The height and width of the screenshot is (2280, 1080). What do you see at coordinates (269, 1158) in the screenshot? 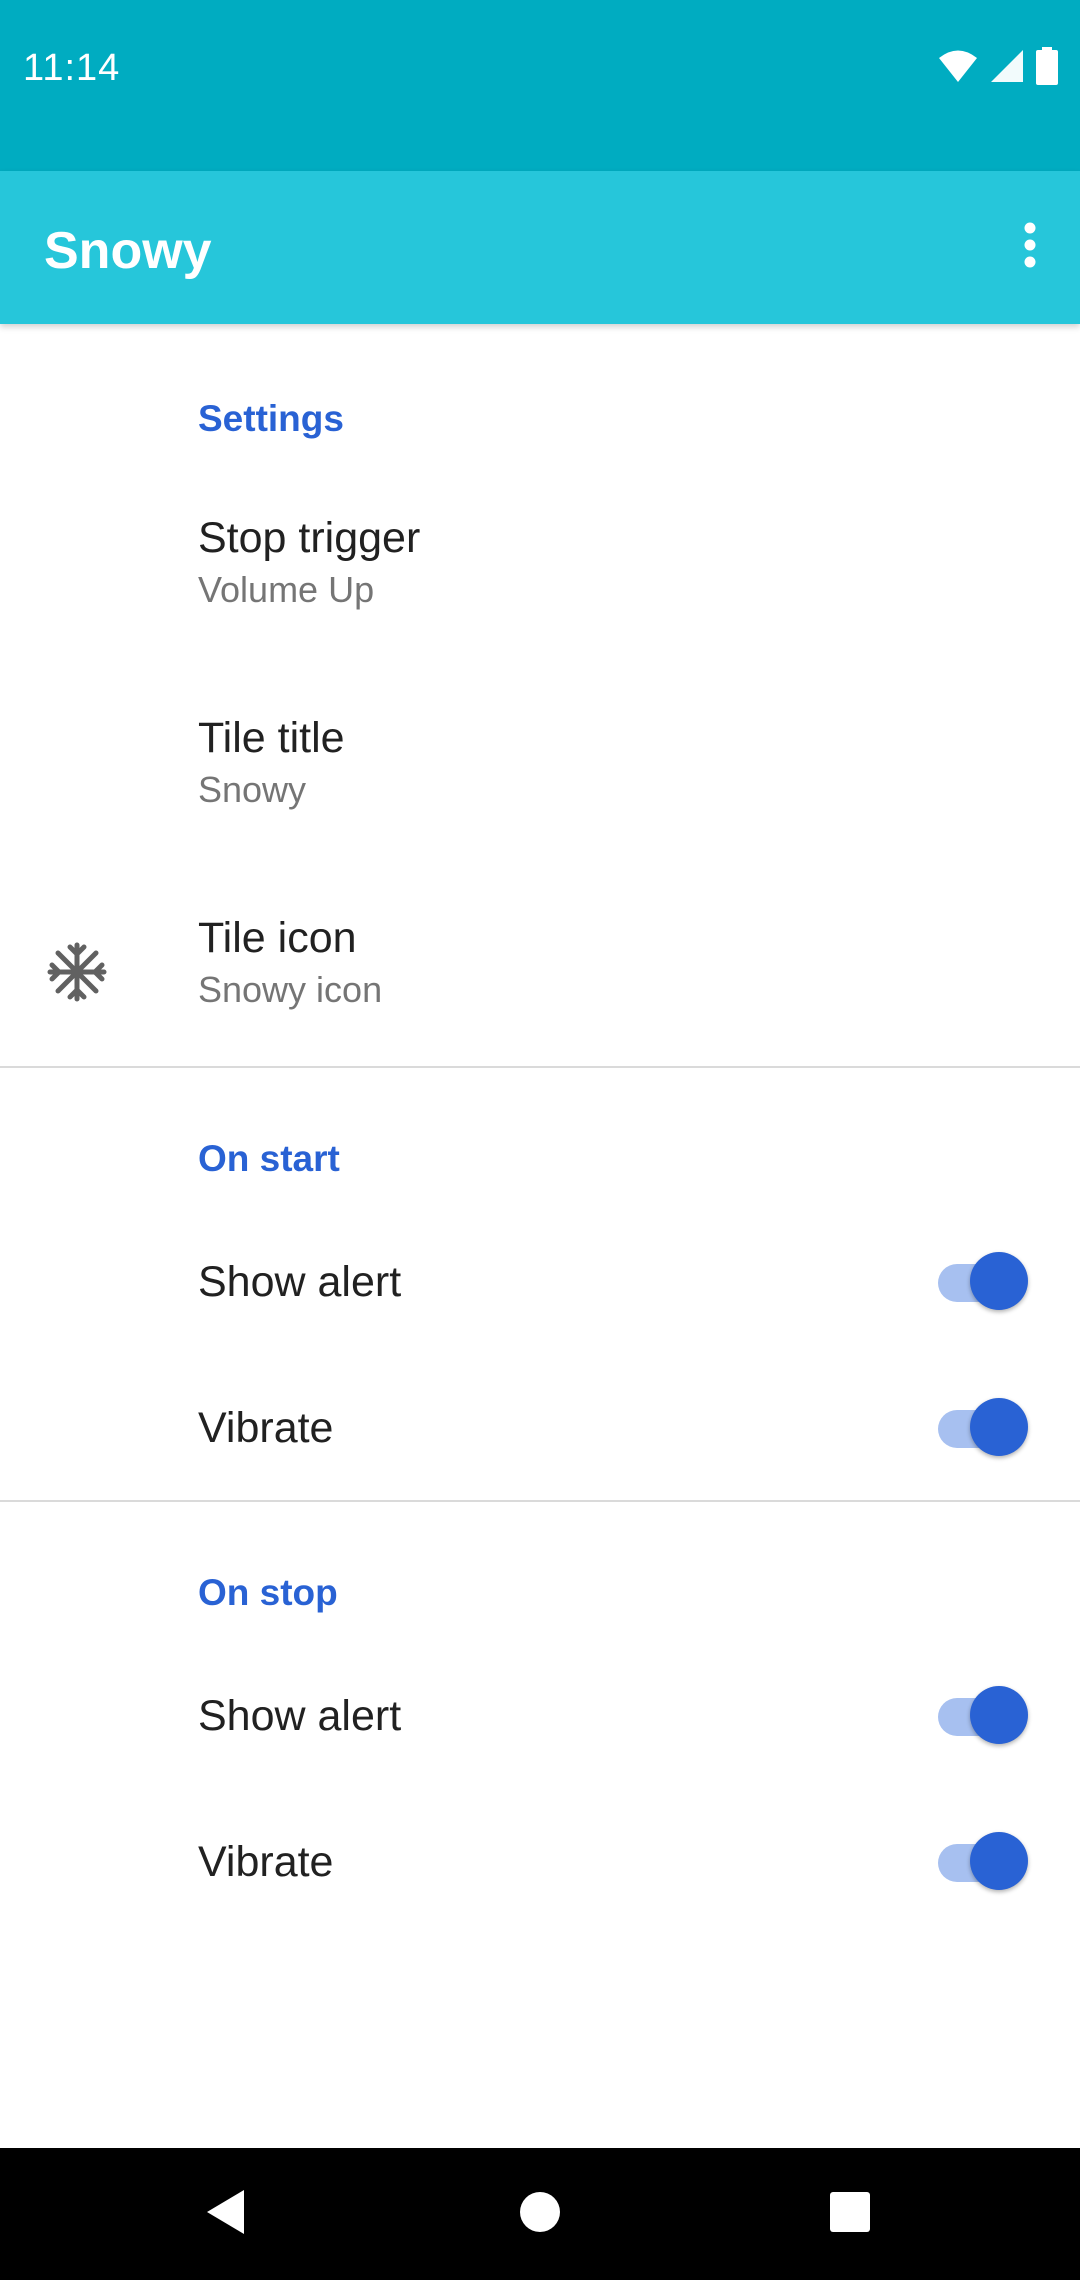
I see `category-header-on-start: On start` at bounding box center [269, 1158].